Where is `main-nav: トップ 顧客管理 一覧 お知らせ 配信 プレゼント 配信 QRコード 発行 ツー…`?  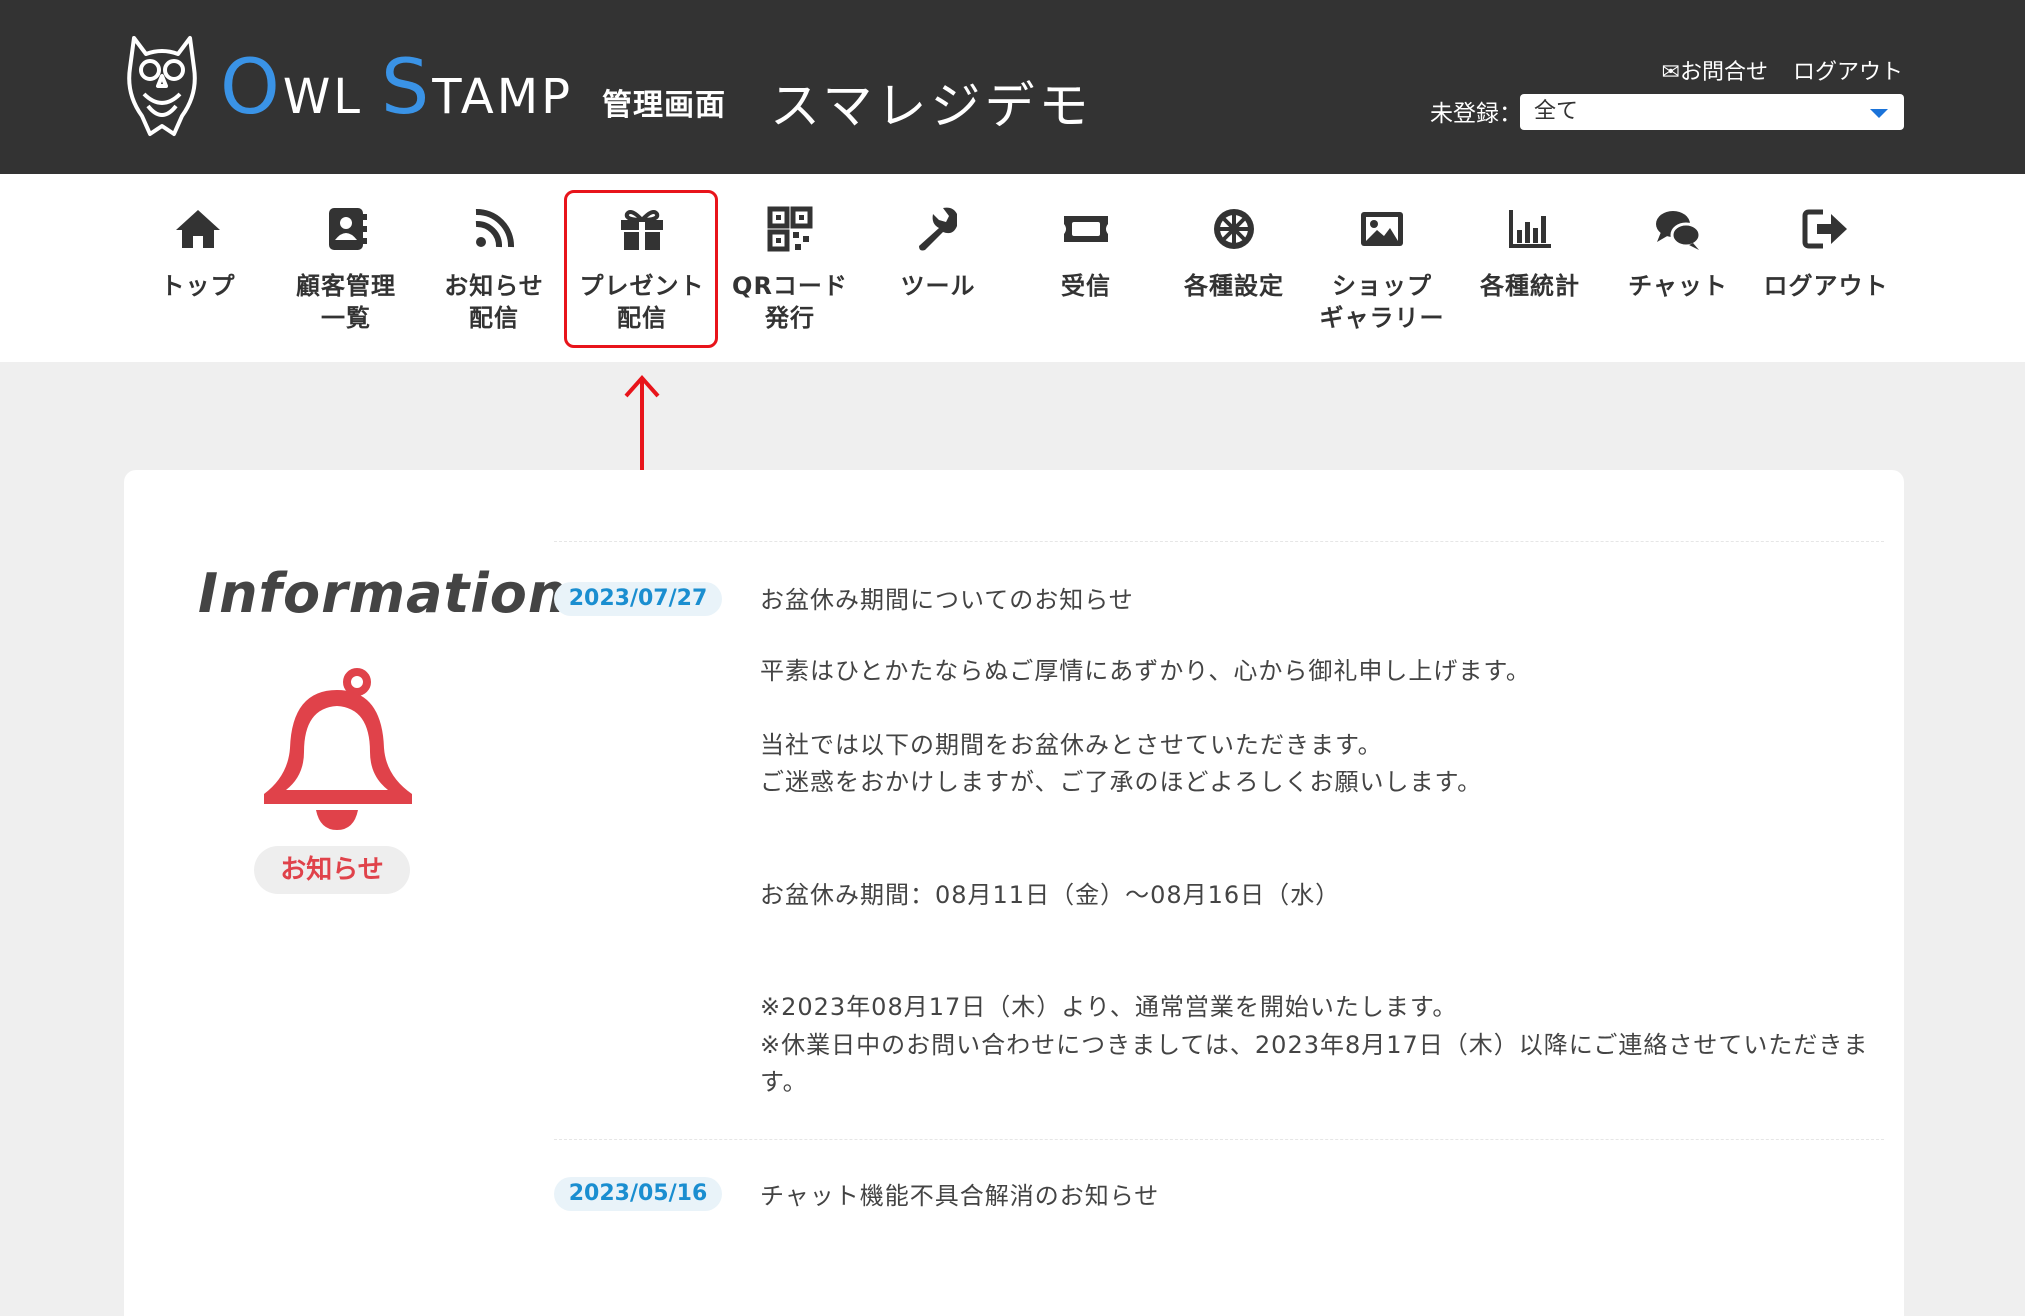
main-nav: トップ 顧客管理 一覧 お知らせ 配信 プレゼント 配信 QRコード 発行 ツー… is located at coordinates (1012, 268).